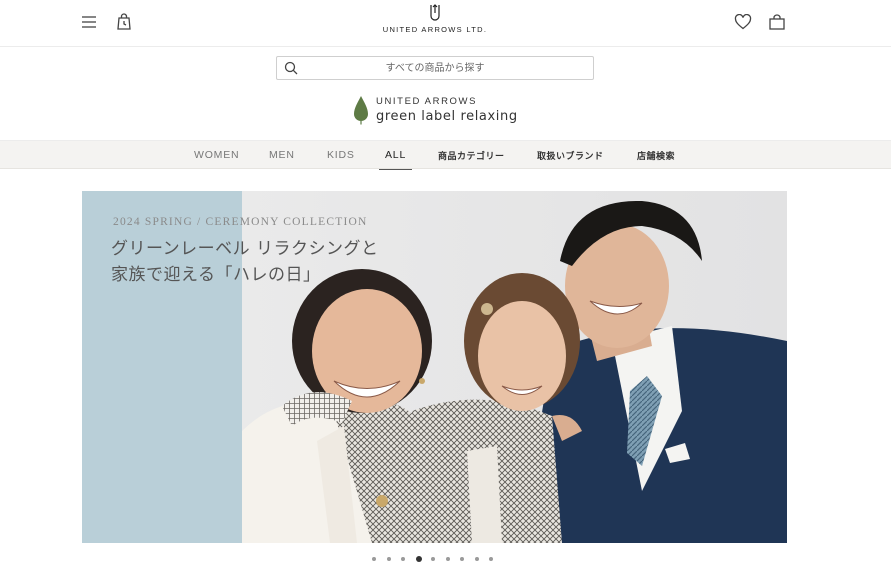 The image size is (891, 575). Describe the element at coordinates (438, 559) in the screenshot. I see `carousel-pagination` at that location.